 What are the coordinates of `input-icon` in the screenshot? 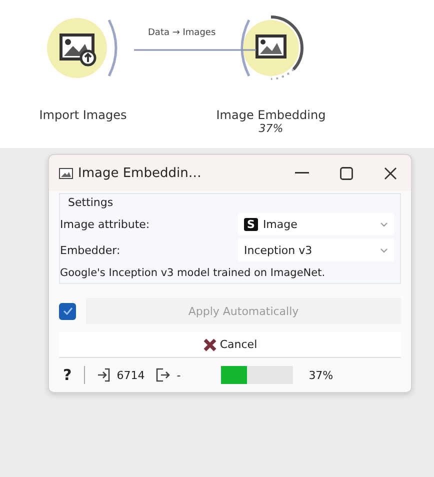 It's located at (103, 375).